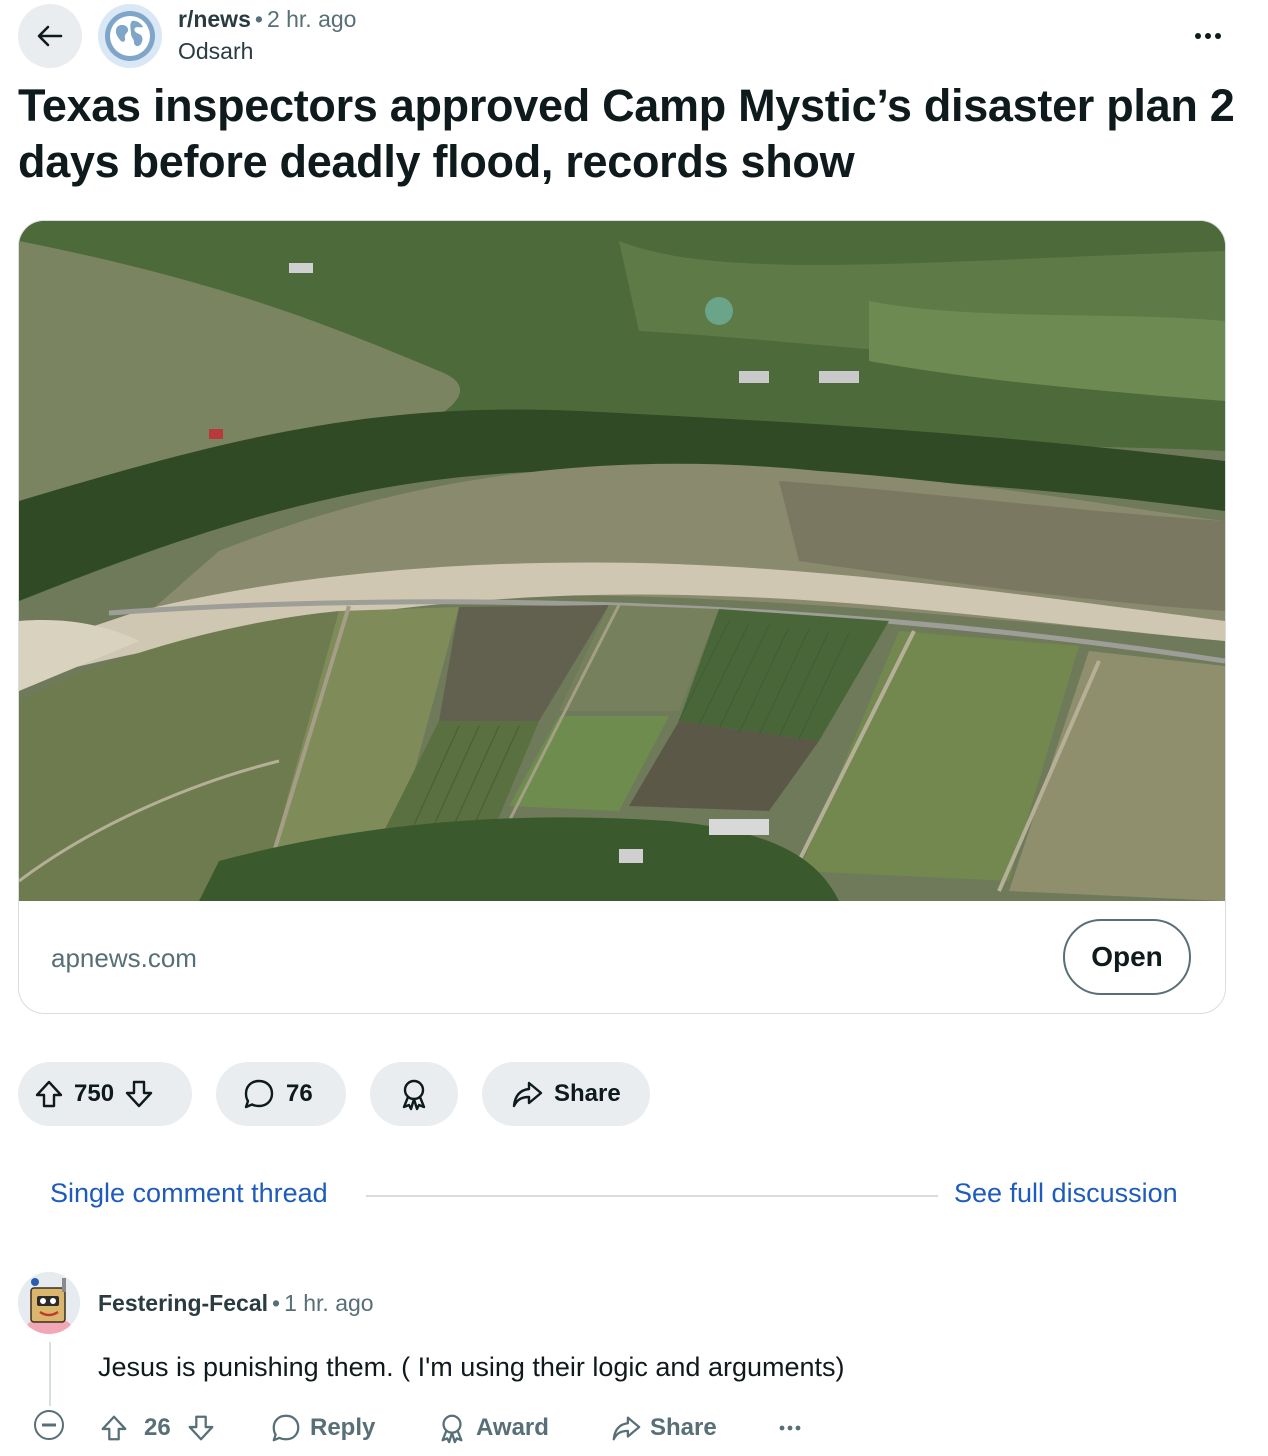  Describe the element at coordinates (587, 1093) in the screenshot. I see `share-label: Share` at that location.